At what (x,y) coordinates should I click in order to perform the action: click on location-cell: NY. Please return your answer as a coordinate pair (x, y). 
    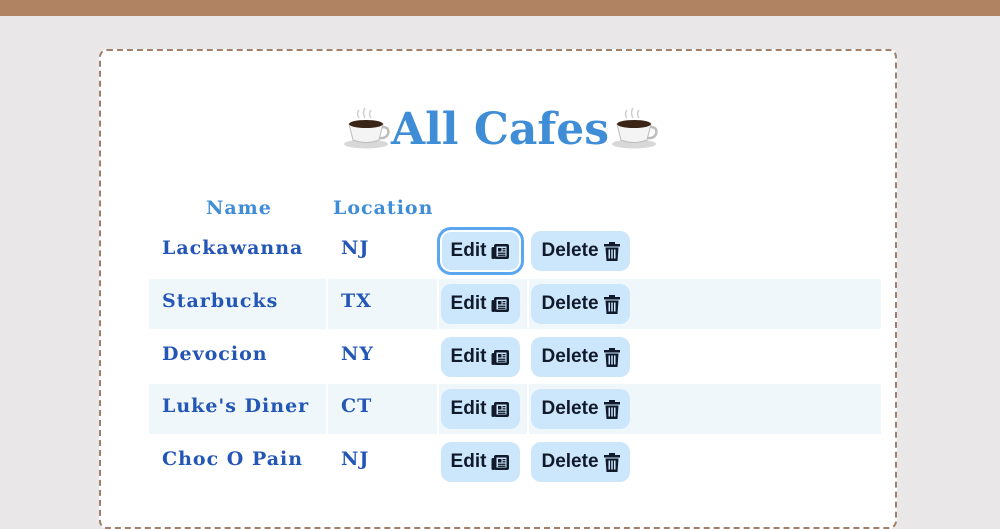
    Looking at the image, I should click on (382, 357).